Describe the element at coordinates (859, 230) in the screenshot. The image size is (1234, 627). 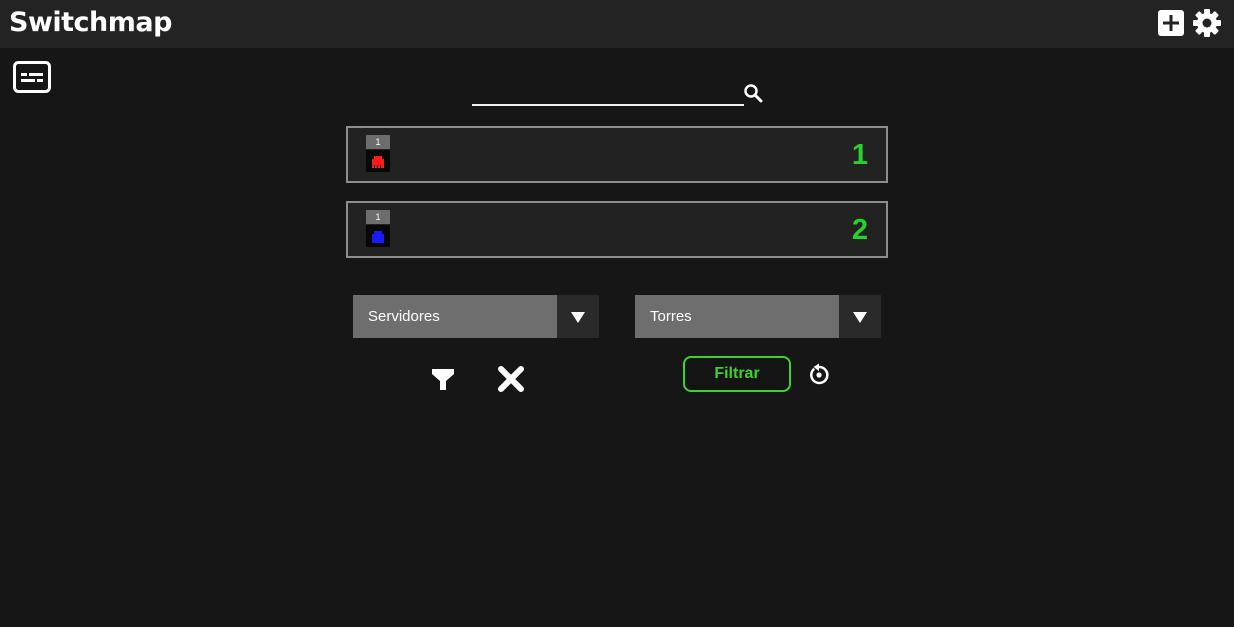
I see `switch-number: 2` at that location.